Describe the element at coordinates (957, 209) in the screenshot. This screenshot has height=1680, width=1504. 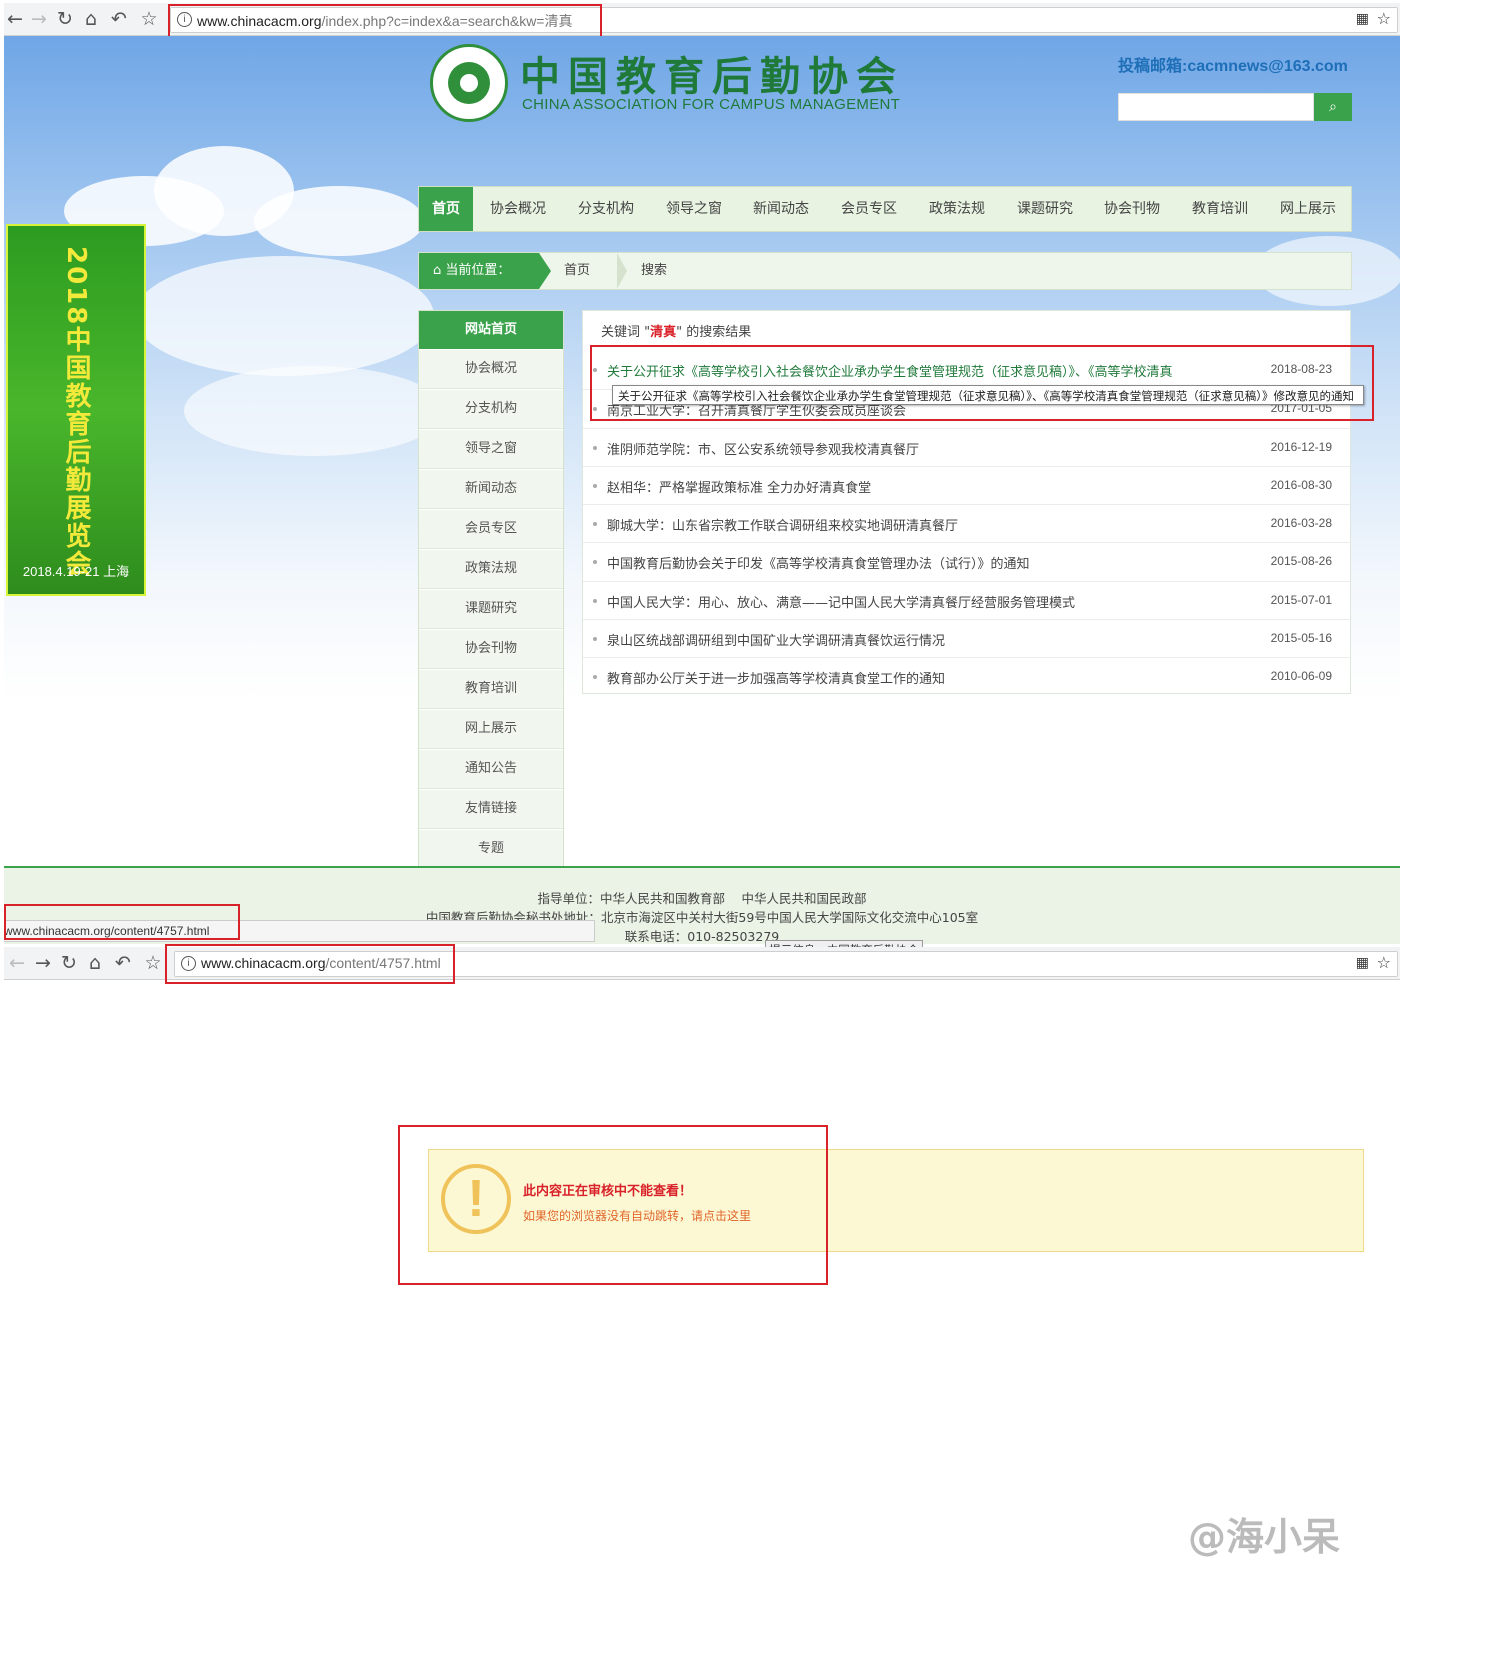
I see `nav-item: 政策法规` at that location.